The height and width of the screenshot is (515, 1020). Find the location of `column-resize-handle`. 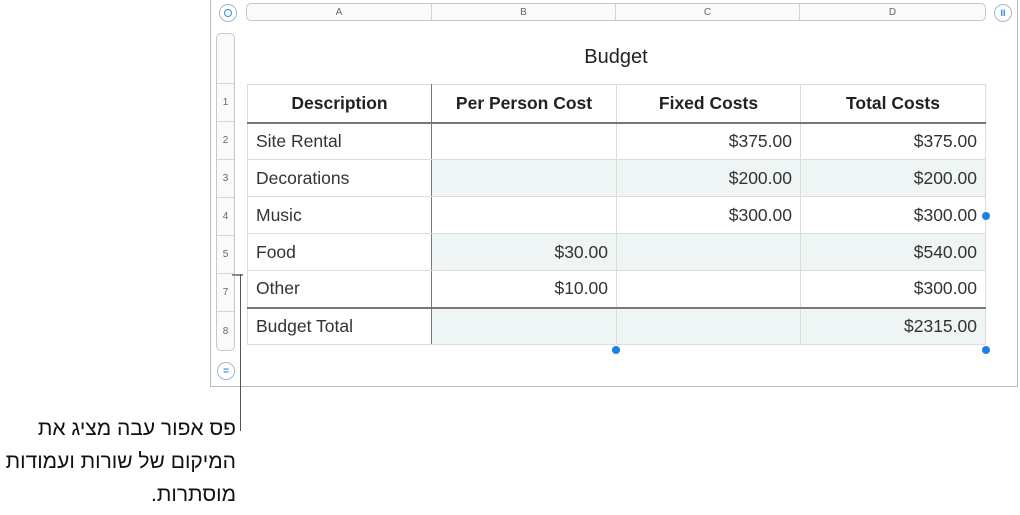

column-resize-handle is located at coordinates (986, 216).